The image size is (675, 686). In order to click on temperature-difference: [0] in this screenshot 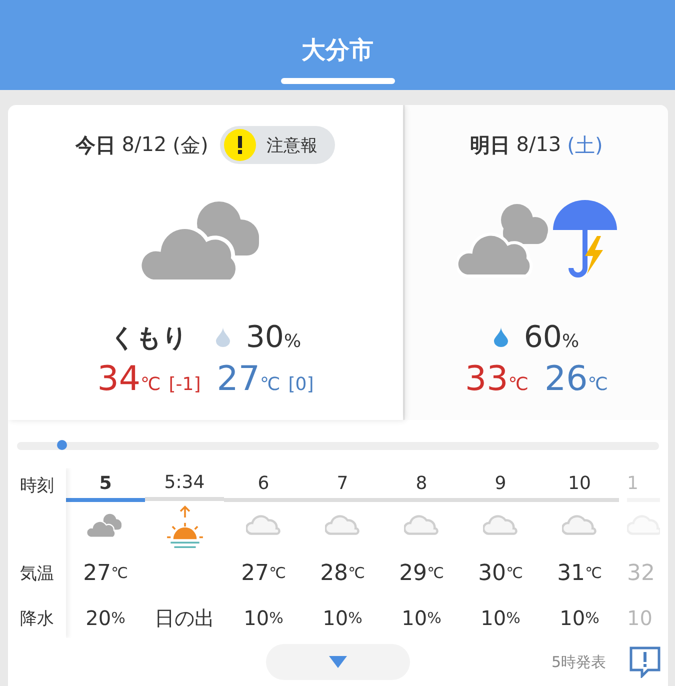, I will do `click(301, 384)`.